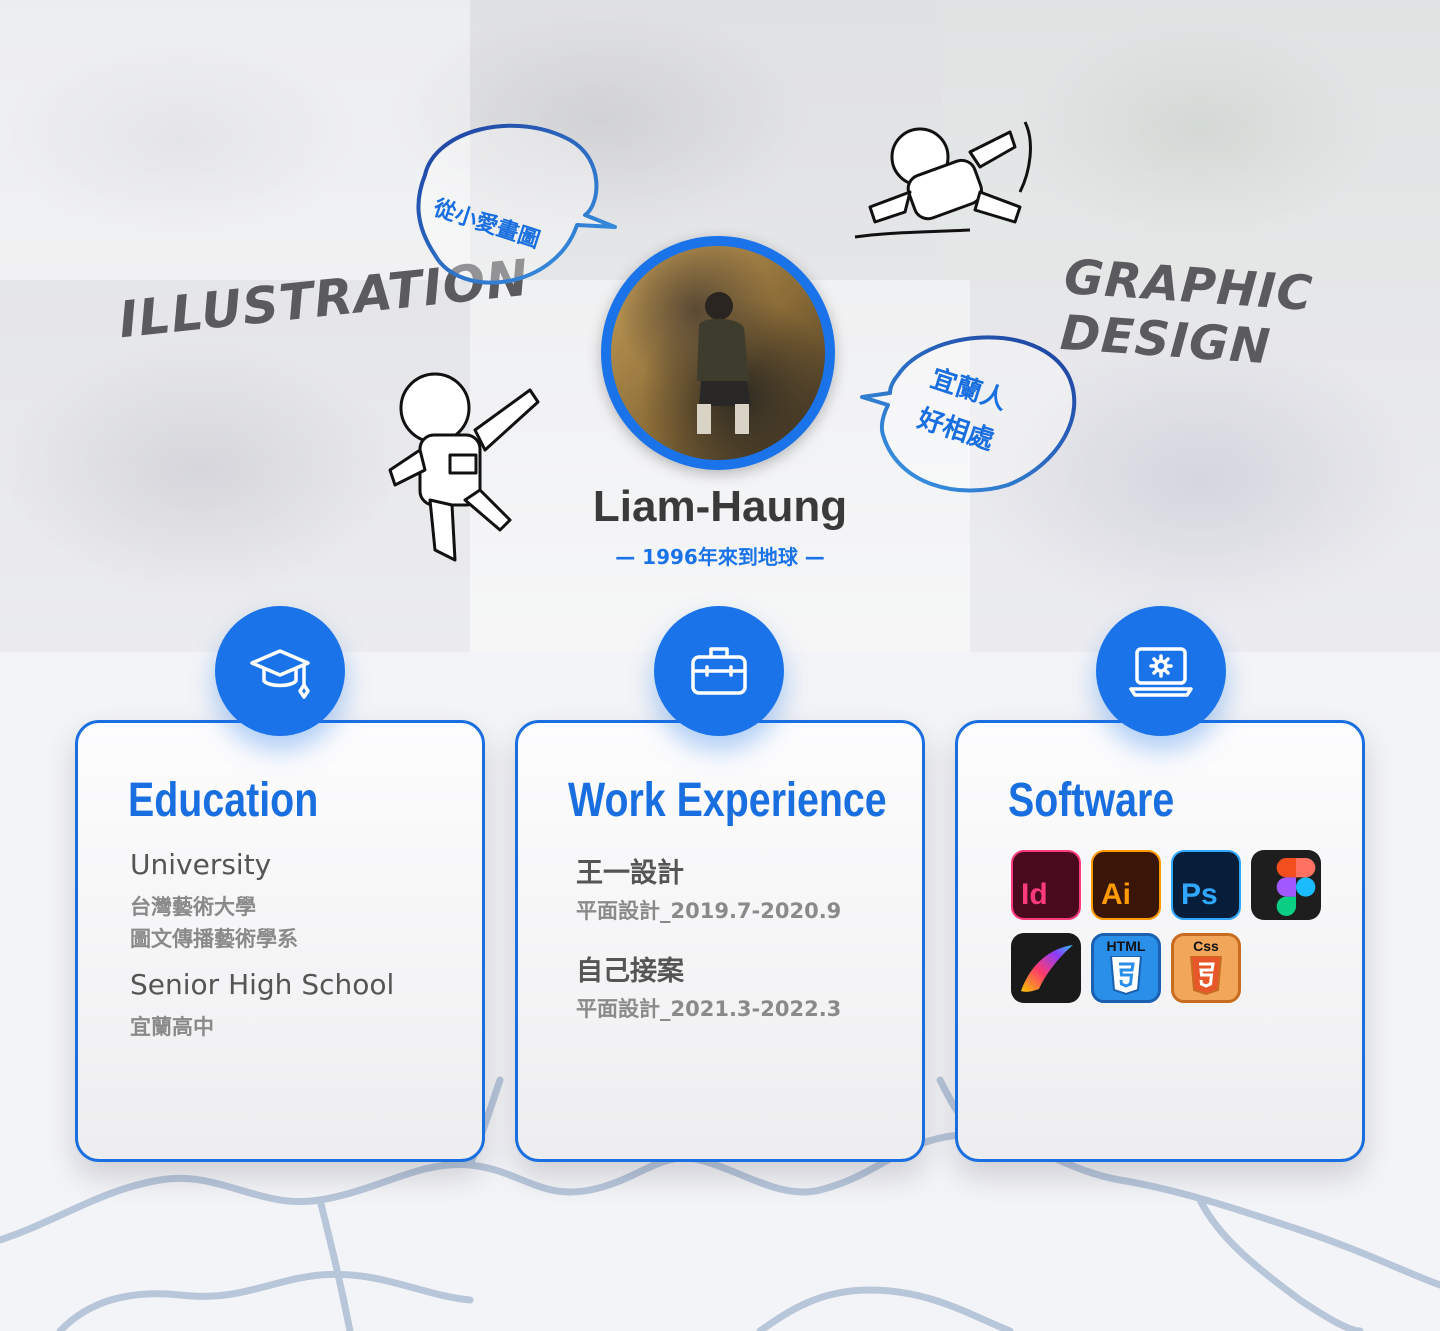  Describe the element at coordinates (1126, 968) in the screenshot. I see `html5-icon: HTML` at that location.